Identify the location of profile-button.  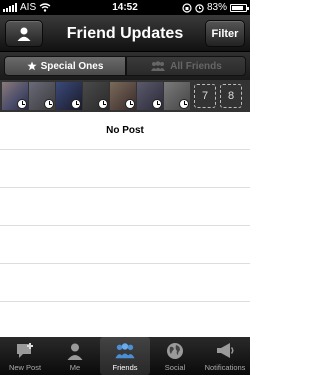
(24, 33).